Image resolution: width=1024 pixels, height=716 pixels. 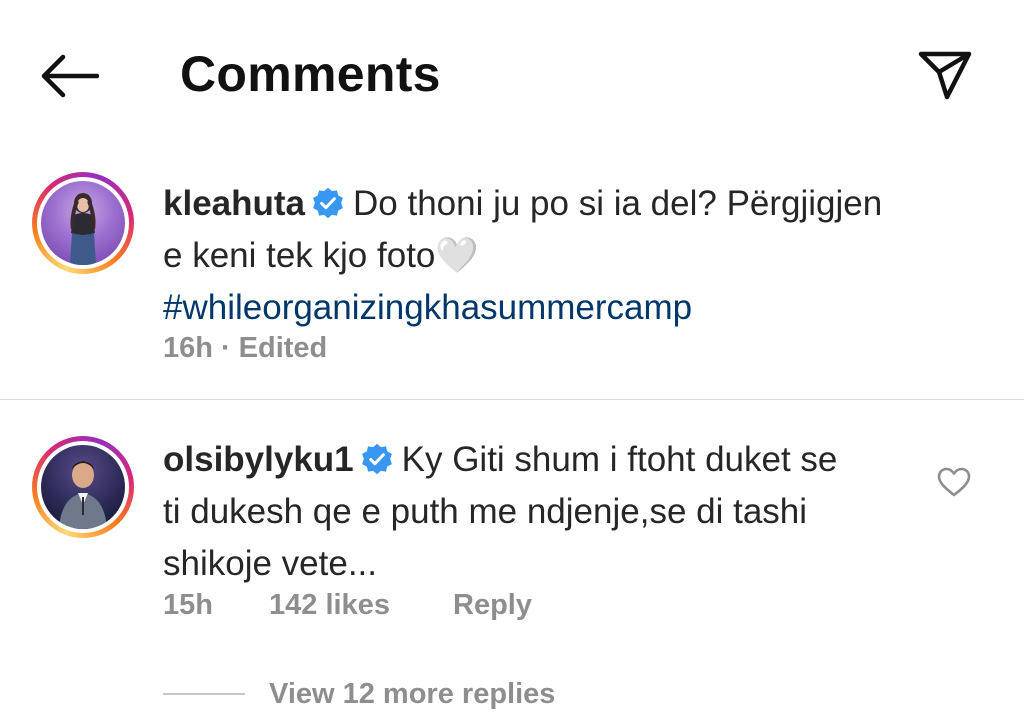 I want to click on username: kleahuta, so click(x=234, y=203).